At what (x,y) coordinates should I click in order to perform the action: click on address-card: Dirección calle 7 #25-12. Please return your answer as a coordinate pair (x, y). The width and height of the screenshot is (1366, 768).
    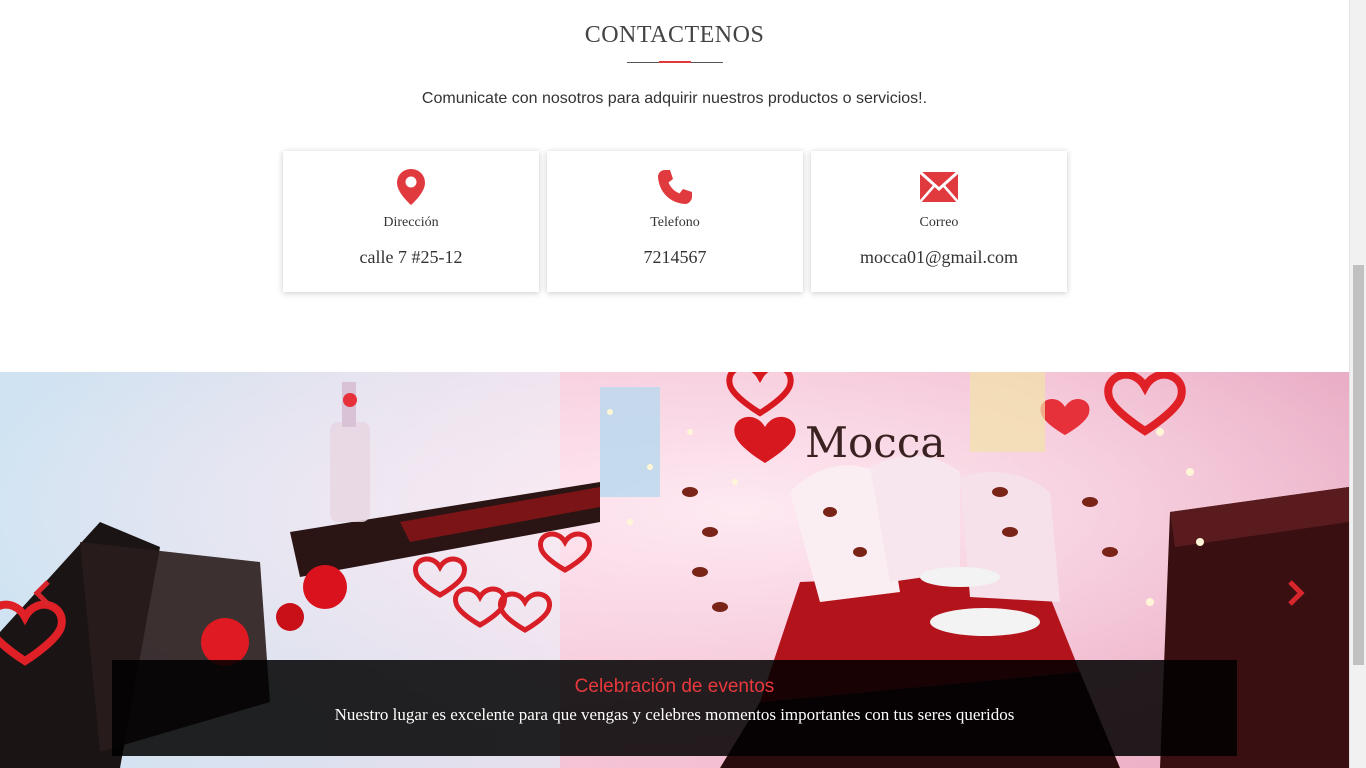
    Looking at the image, I should click on (411, 221).